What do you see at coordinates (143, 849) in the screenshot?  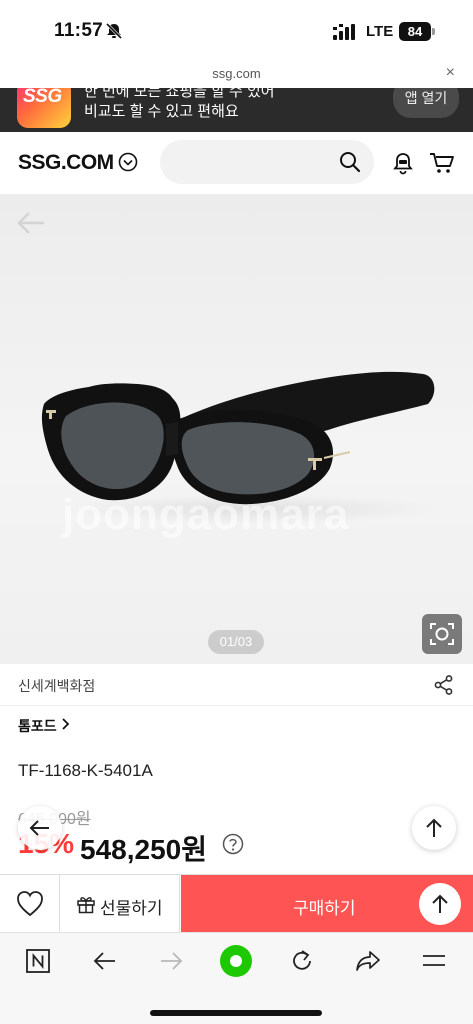 I see `sale-price: 548,250원` at bounding box center [143, 849].